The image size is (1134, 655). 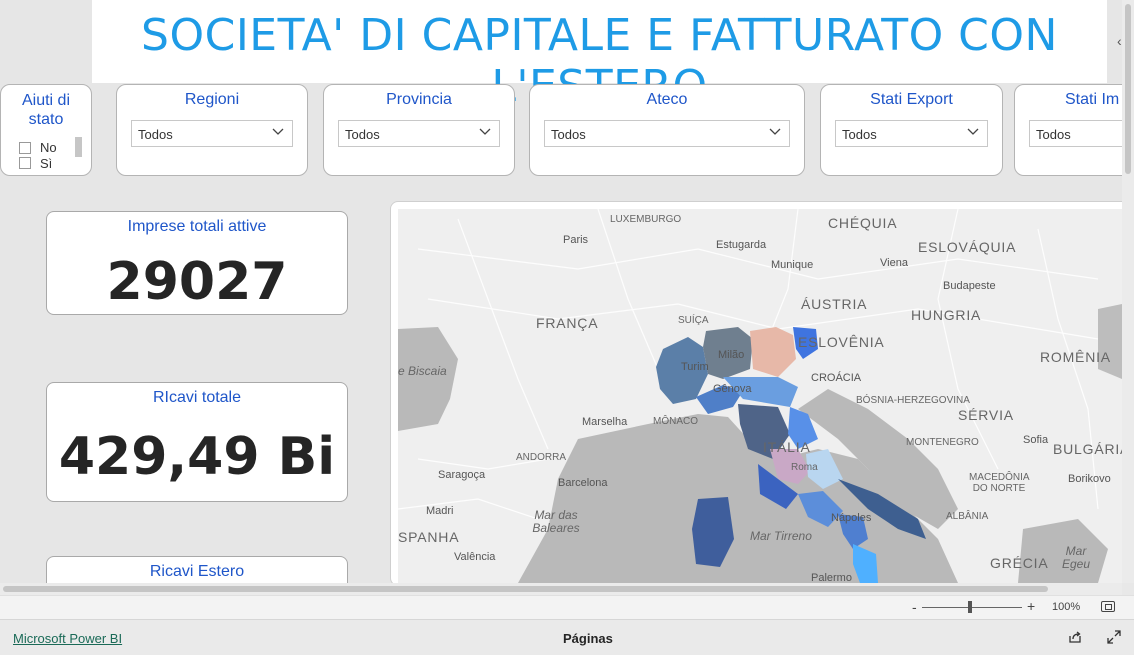 What do you see at coordinates (576, 240) in the screenshot?
I see `map-label-paris: Paris` at bounding box center [576, 240].